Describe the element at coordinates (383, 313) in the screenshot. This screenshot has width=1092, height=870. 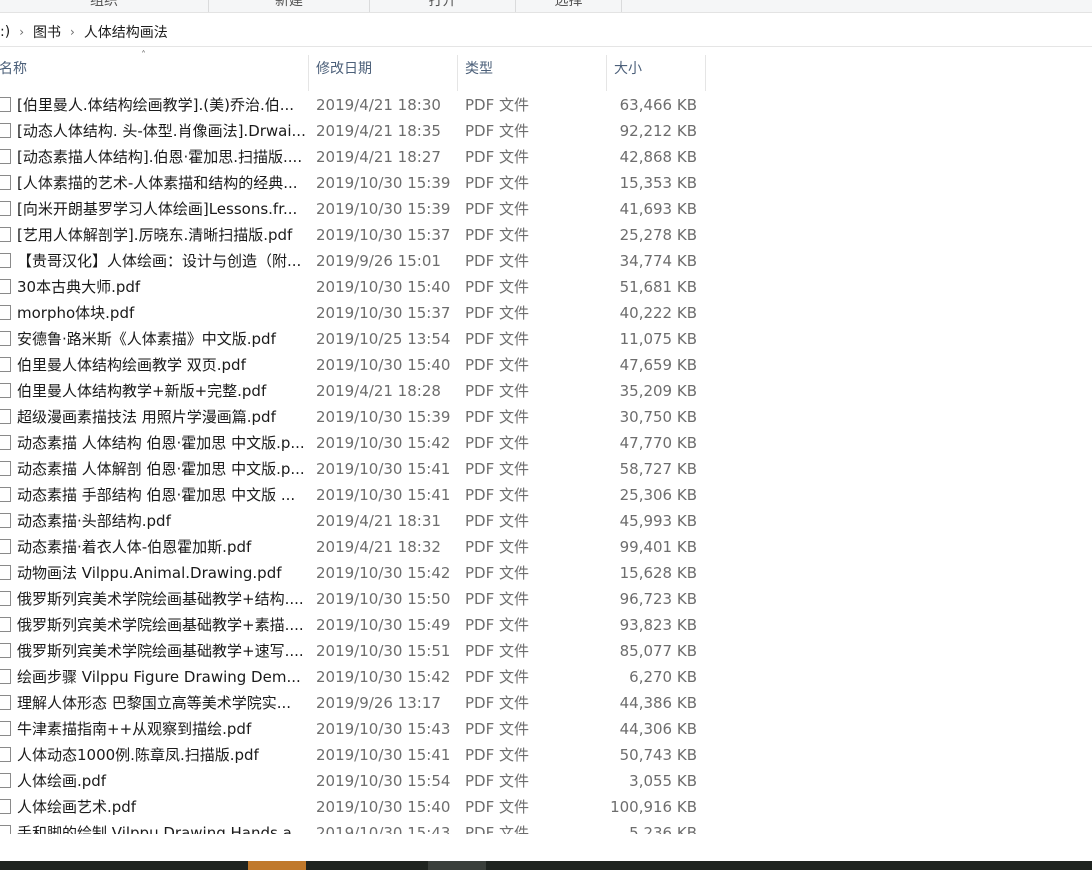
I see `file-modified-date: 2019/10/30 15:37` at that location.